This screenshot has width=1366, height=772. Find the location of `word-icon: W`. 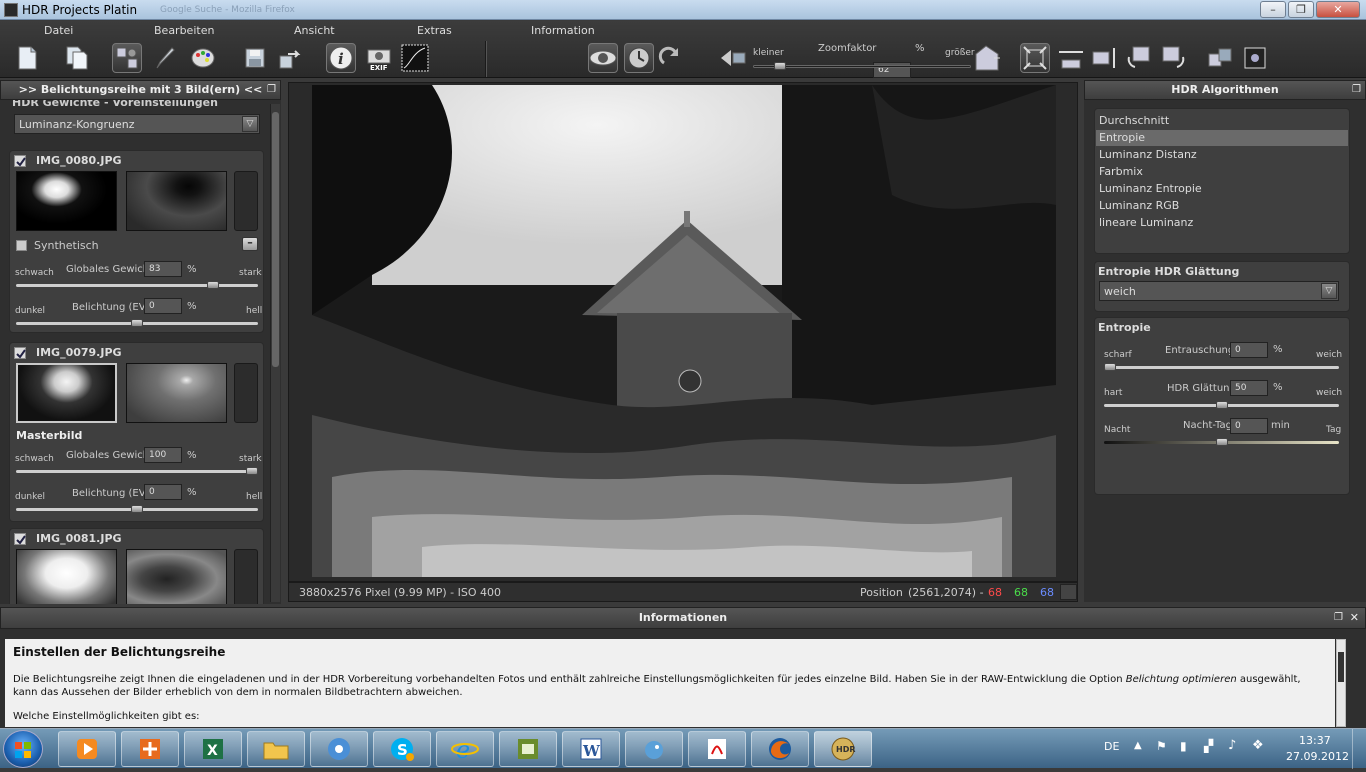

word-icon: W is located at coordinates (591, 749).